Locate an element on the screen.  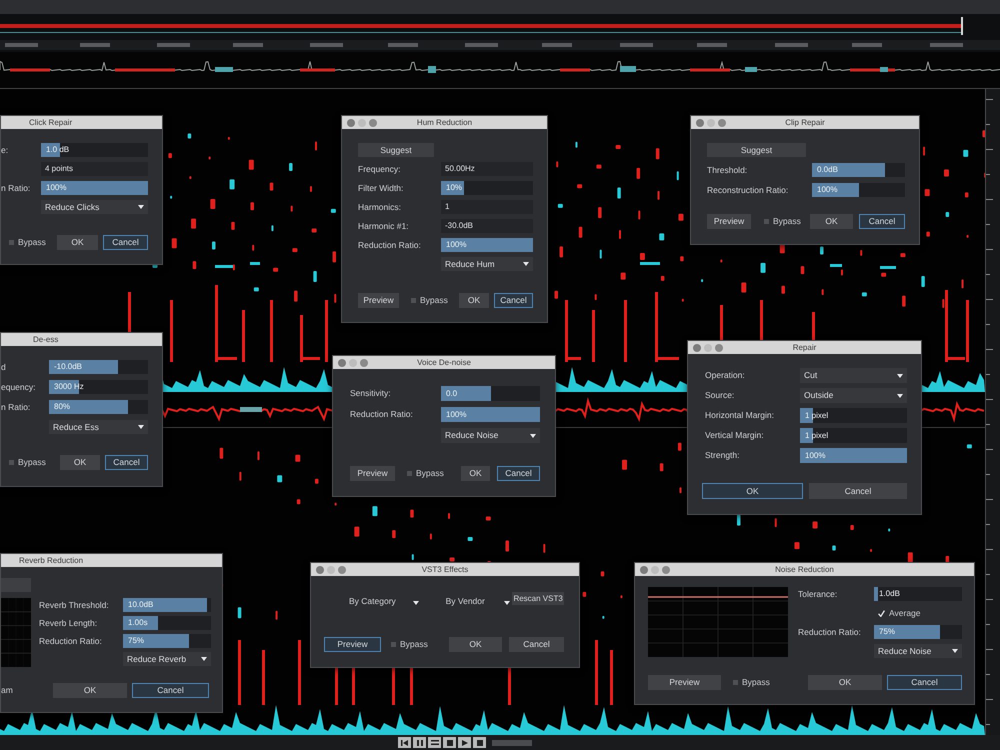
slider: 10% is located at coordinates (487, 188).